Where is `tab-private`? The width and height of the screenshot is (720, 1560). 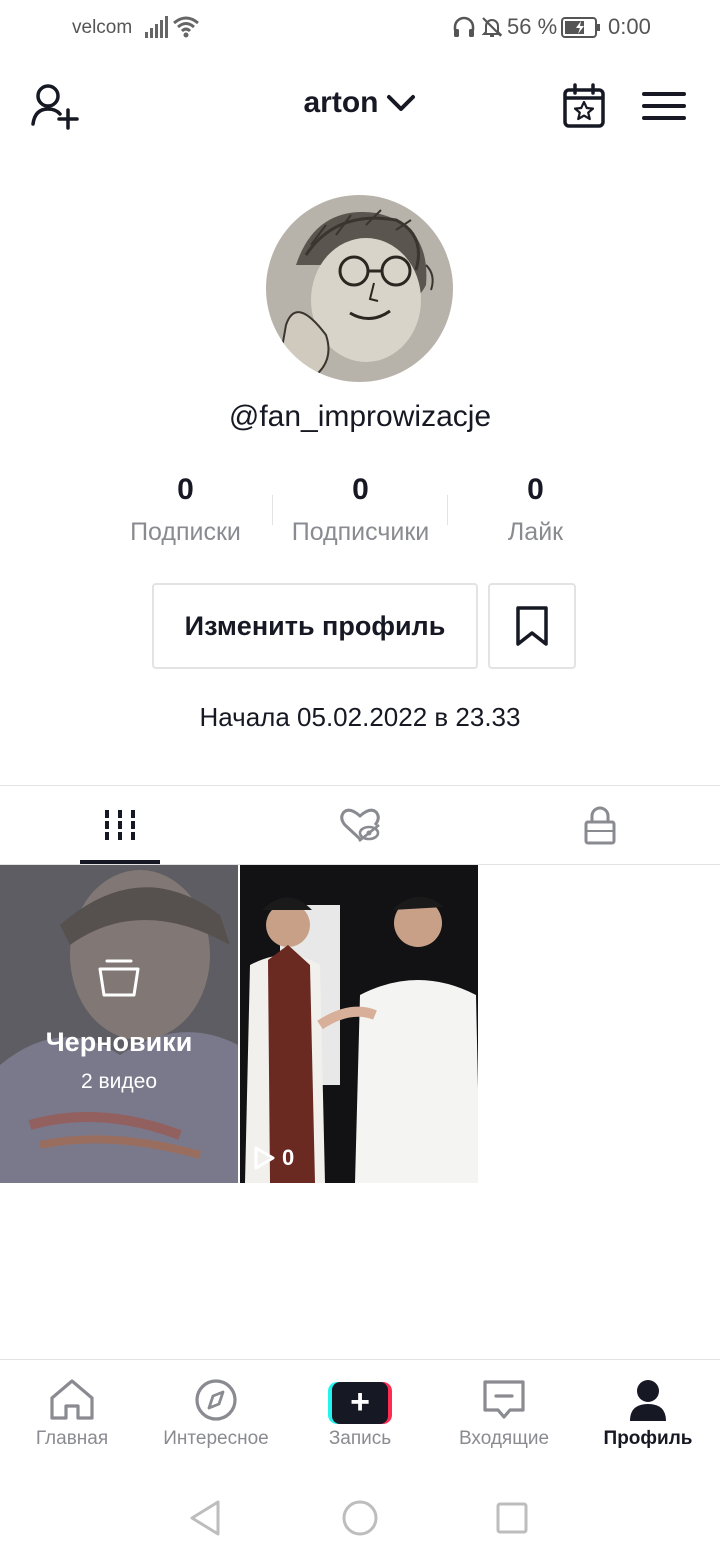 tab-private is located at coordinates (600, 825).